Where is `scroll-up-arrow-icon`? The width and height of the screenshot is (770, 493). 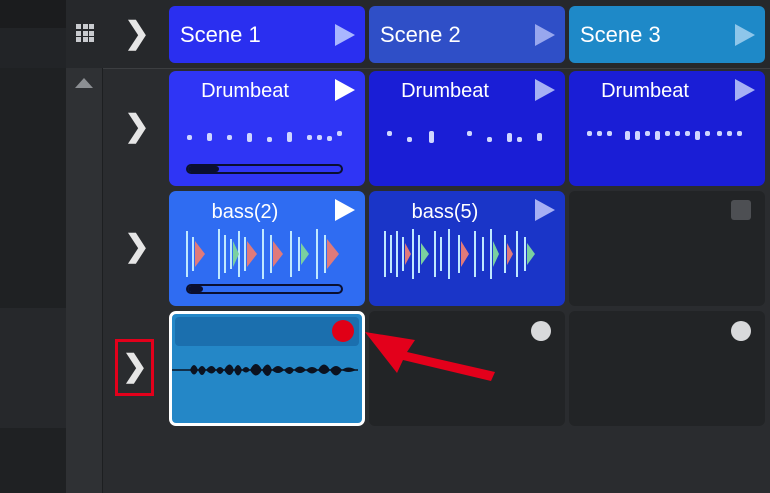
scroll-up-arrow-icon is located at coordinates (84, 83).